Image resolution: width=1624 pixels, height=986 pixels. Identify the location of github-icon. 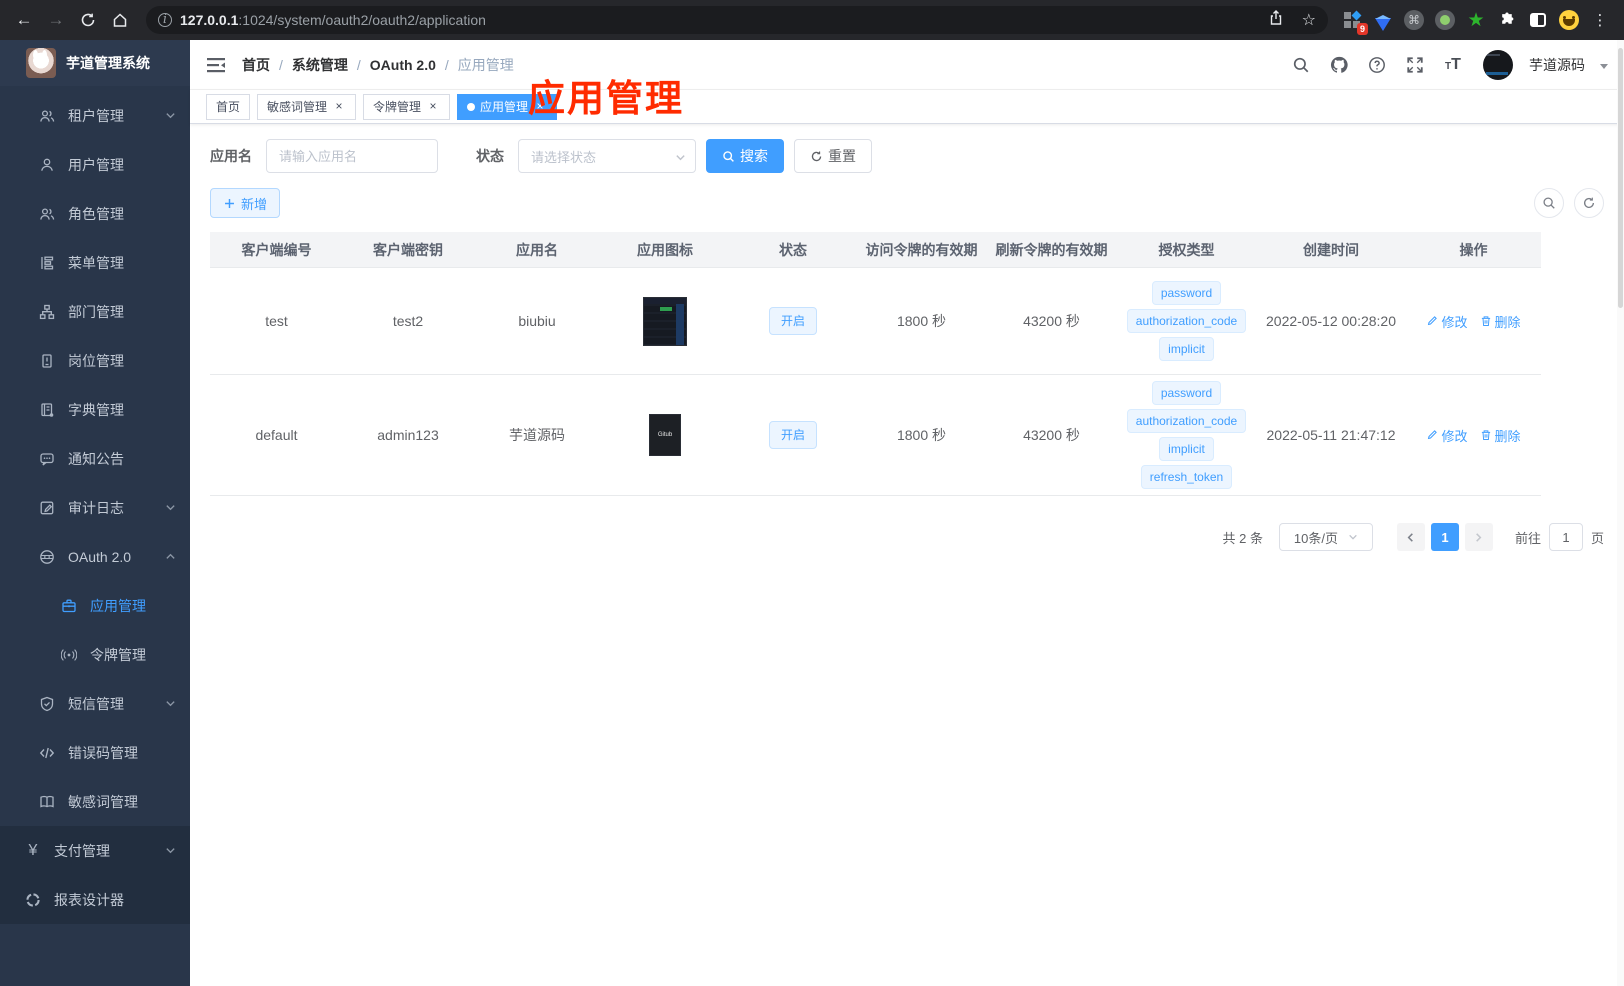
(1339, 65).